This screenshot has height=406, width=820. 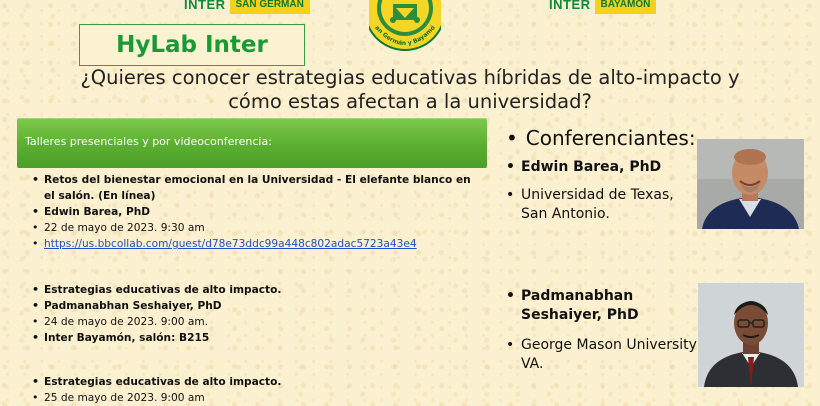 I want to click on talk-date: 25 de mayo de 2023. 9:00 am, so click(x=252, y=398).